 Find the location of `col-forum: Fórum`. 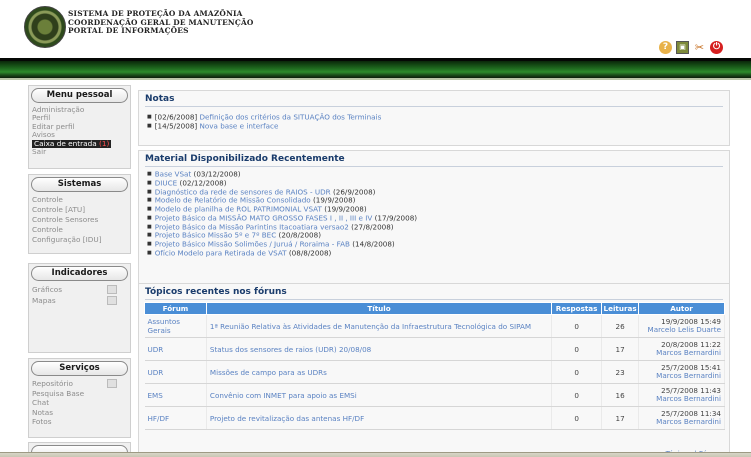

col-forum: Fórum is located at coordinates (175, 308).